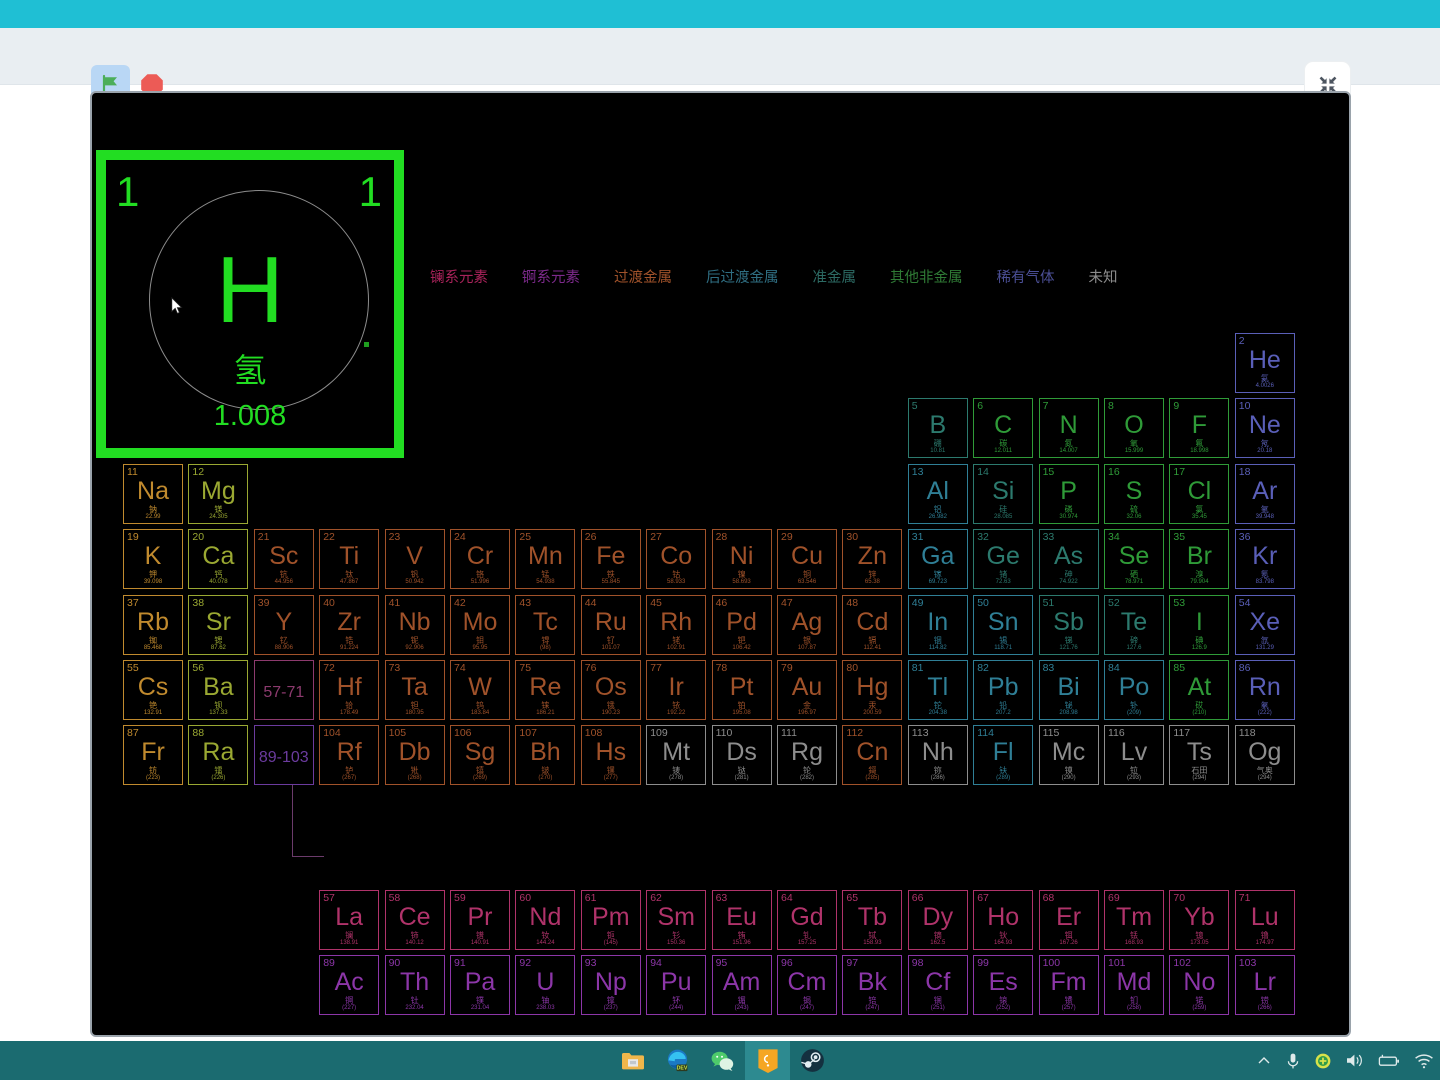  Describe the element at coordinates (812, 1060) in the screenshot. I see `taskbar-item-steam` at that location.